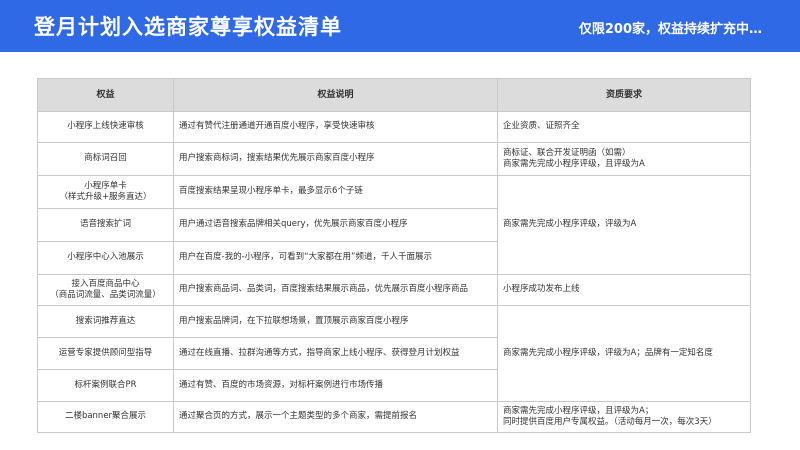 The image size is (800, 450). What do you see at coordinates (624, 353) in the screenshot?
I see `requirement-cell: 商家需先完成小程序评级，评级为A；品牌有一定知名度` at bounding box center [624, 353].